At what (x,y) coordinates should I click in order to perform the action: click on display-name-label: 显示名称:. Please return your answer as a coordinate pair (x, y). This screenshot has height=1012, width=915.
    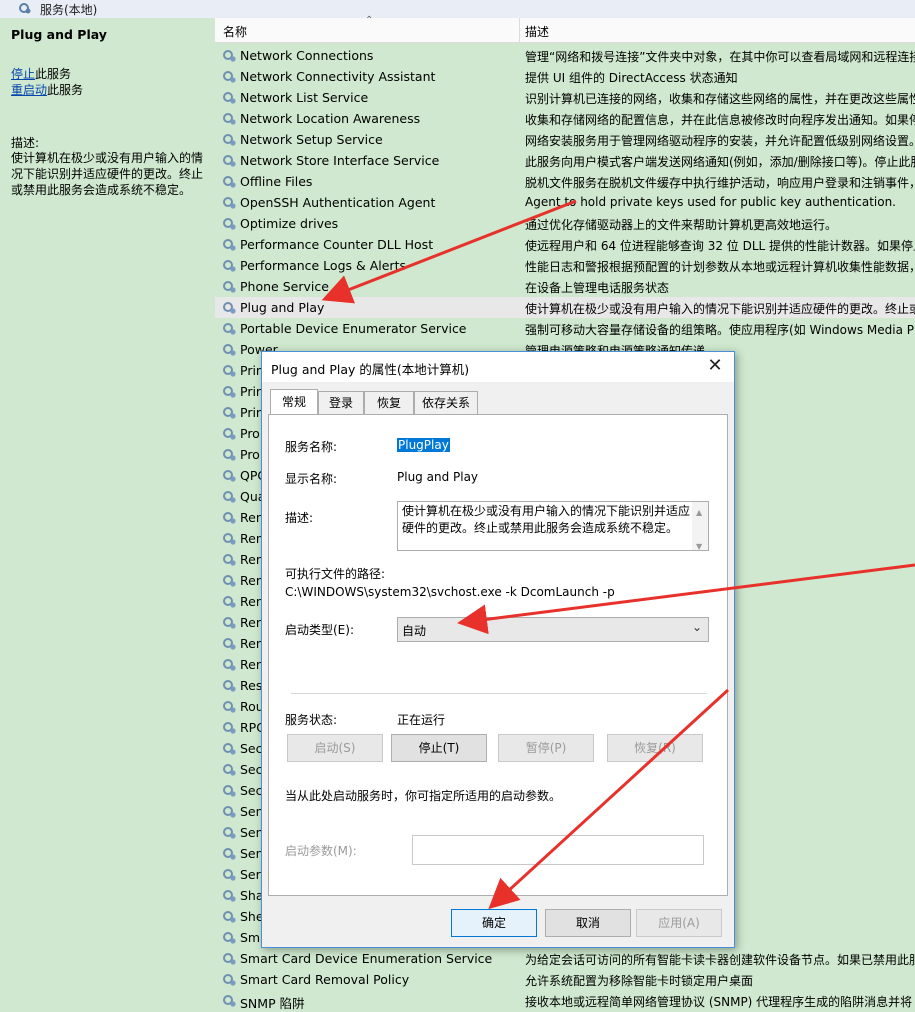
    Looking at the image, I should click on (311, 479).